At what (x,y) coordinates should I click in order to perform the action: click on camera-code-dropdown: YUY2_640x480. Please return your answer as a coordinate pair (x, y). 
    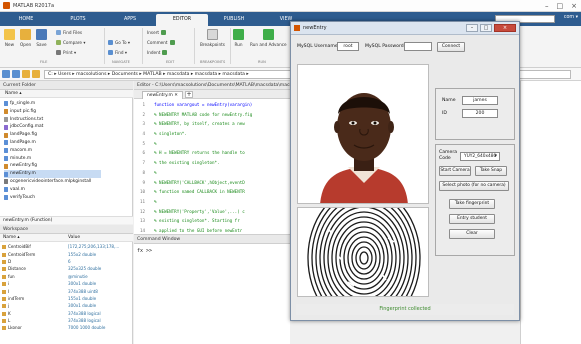
    Looking at the image, I should click on (480, 156).